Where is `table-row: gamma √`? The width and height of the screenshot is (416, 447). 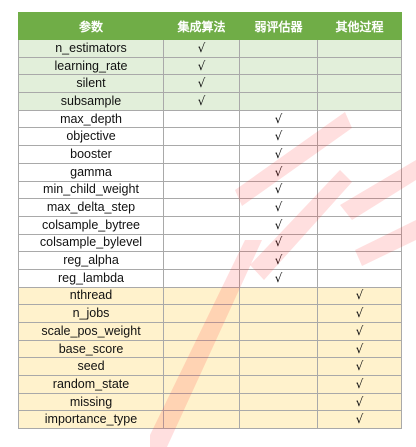 table-row: gamma √ is located at coordinates (210, 172).